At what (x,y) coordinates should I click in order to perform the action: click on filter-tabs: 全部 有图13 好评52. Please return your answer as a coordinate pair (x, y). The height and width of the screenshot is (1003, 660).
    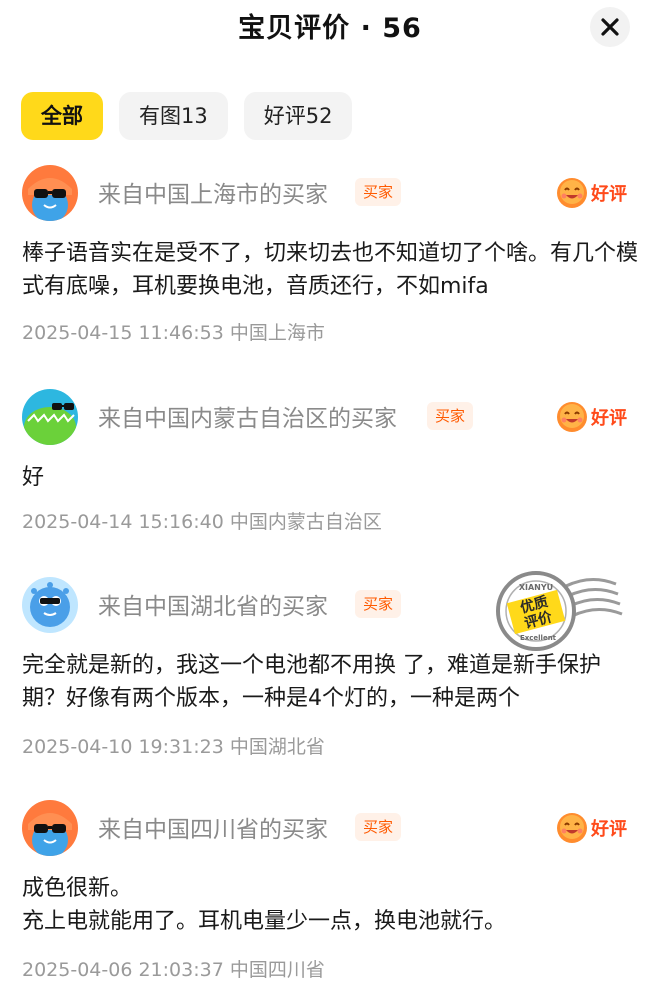
    Looking at the image, I should click on (187, 116).